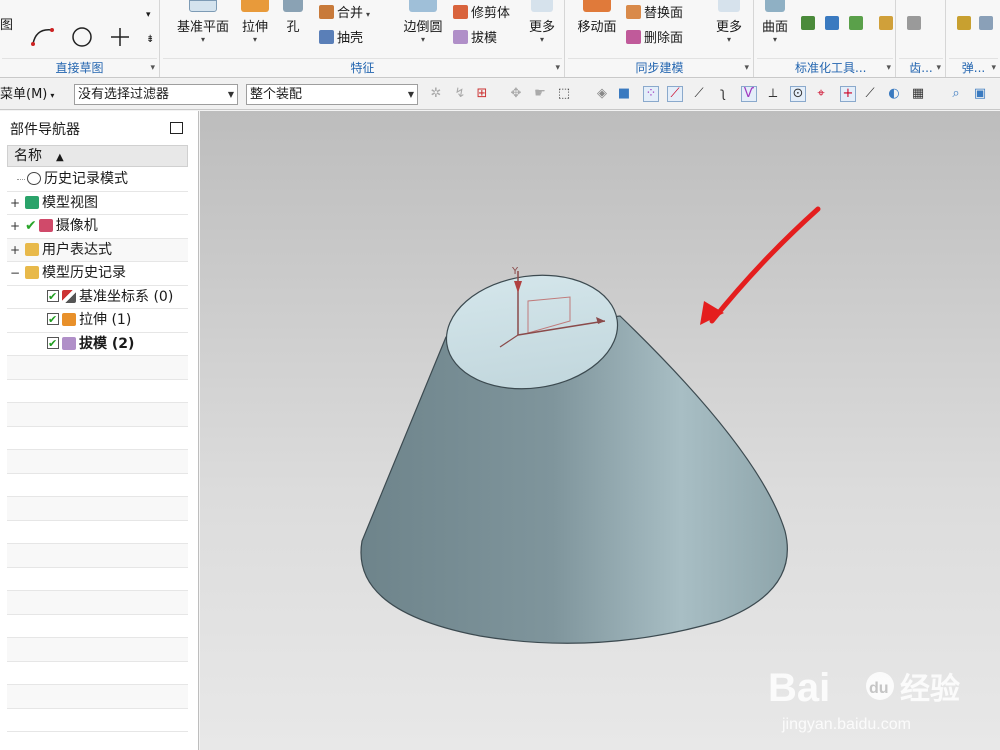  What do you see at coordinates (156, 94) in the screenshot?
I see `type-filter-select: 没有选择过滤器 ▼` at bounding box center [156, 94].